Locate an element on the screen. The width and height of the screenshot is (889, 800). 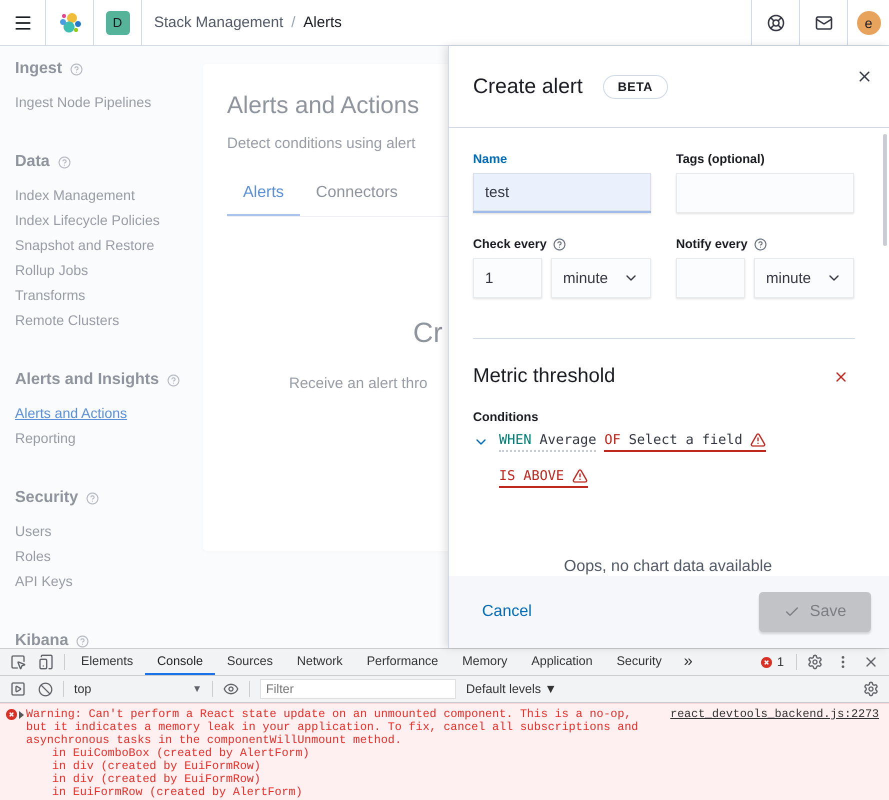
devtools-tab: Sources is located at coordinates (249, 662).